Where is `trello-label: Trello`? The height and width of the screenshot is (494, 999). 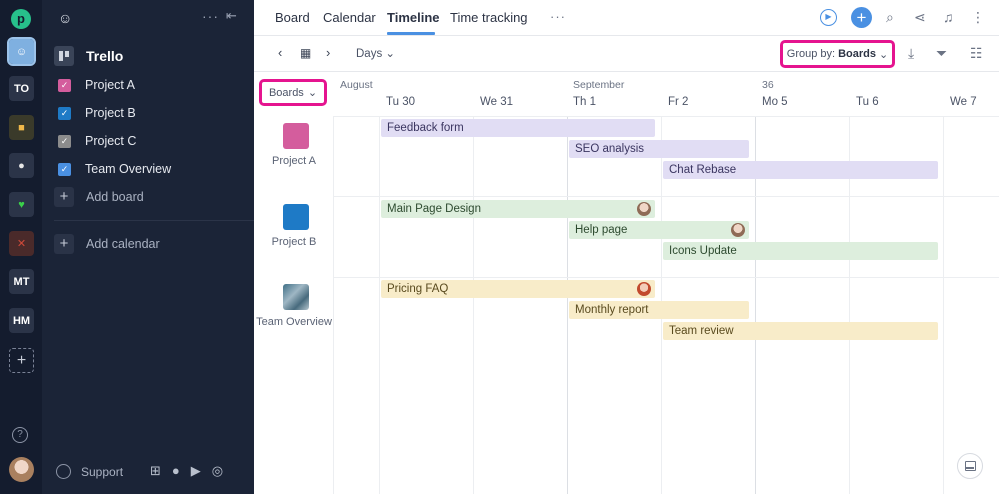 trello-label: Trello is located at coordinates (105, 56).